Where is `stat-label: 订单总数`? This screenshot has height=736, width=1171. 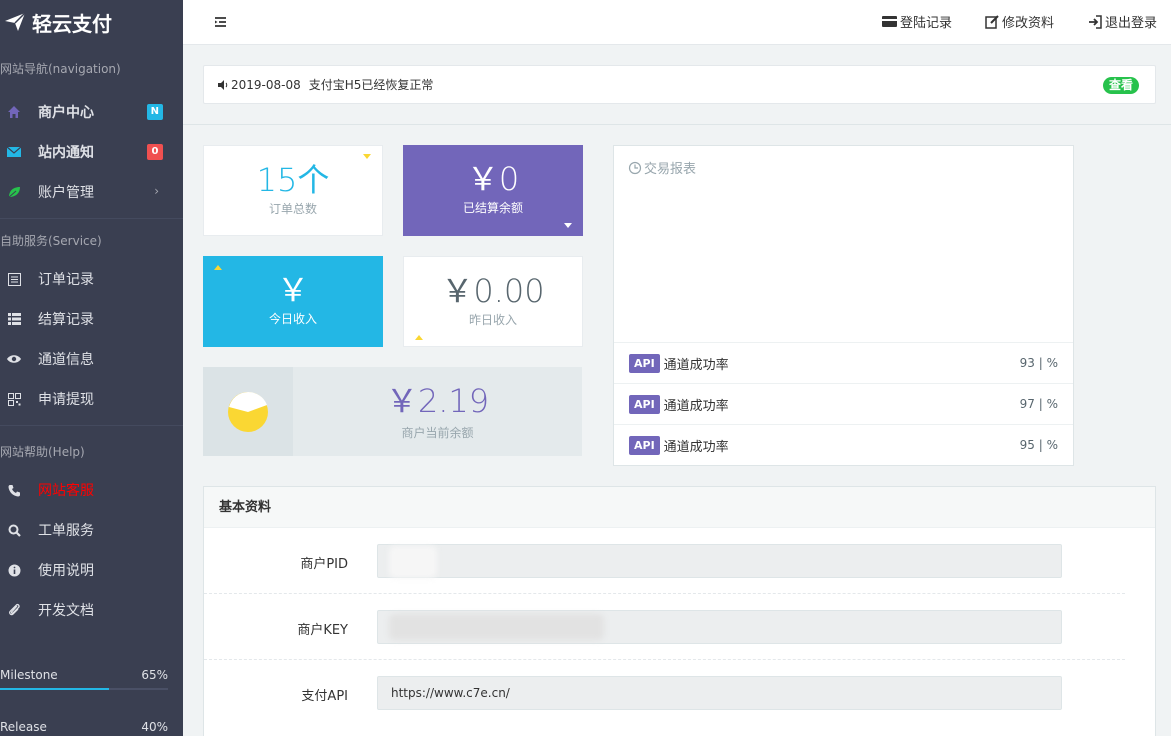 stat-label: 订单总数 is located at coordinates (292, 209).